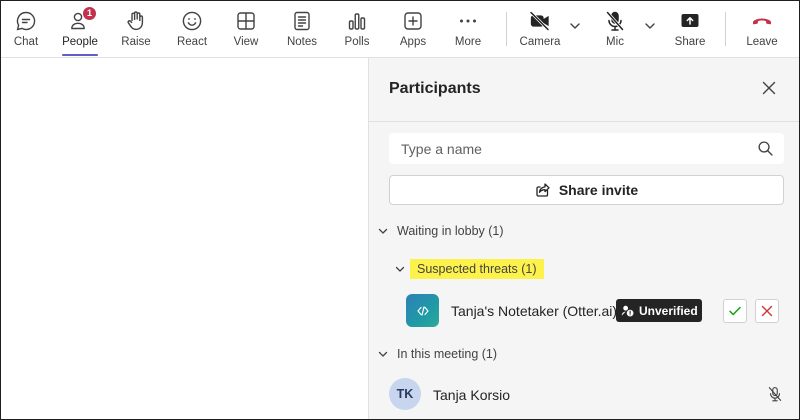  Describe the element at coordinates (668, 310) in the screenshot. I see `unverified-label: Unverified` at that location.